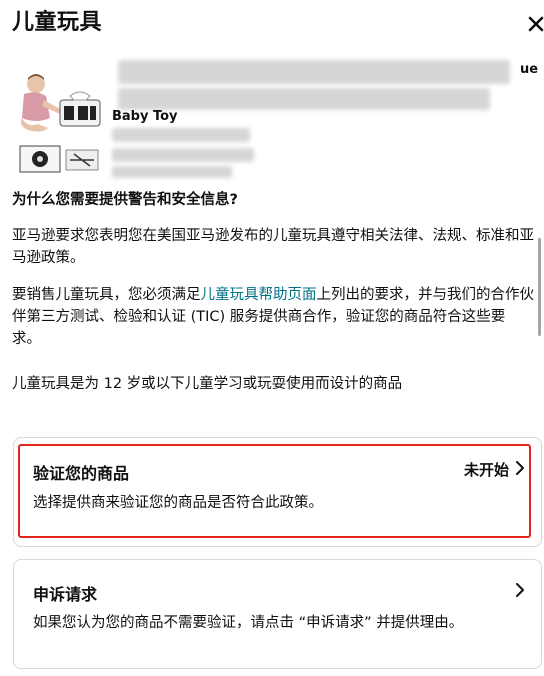 This screenshot has width=544, height=676. Describe the element at coordinates (181, 135) in the screenshot. I see `redacted-detail-line1` at that location.